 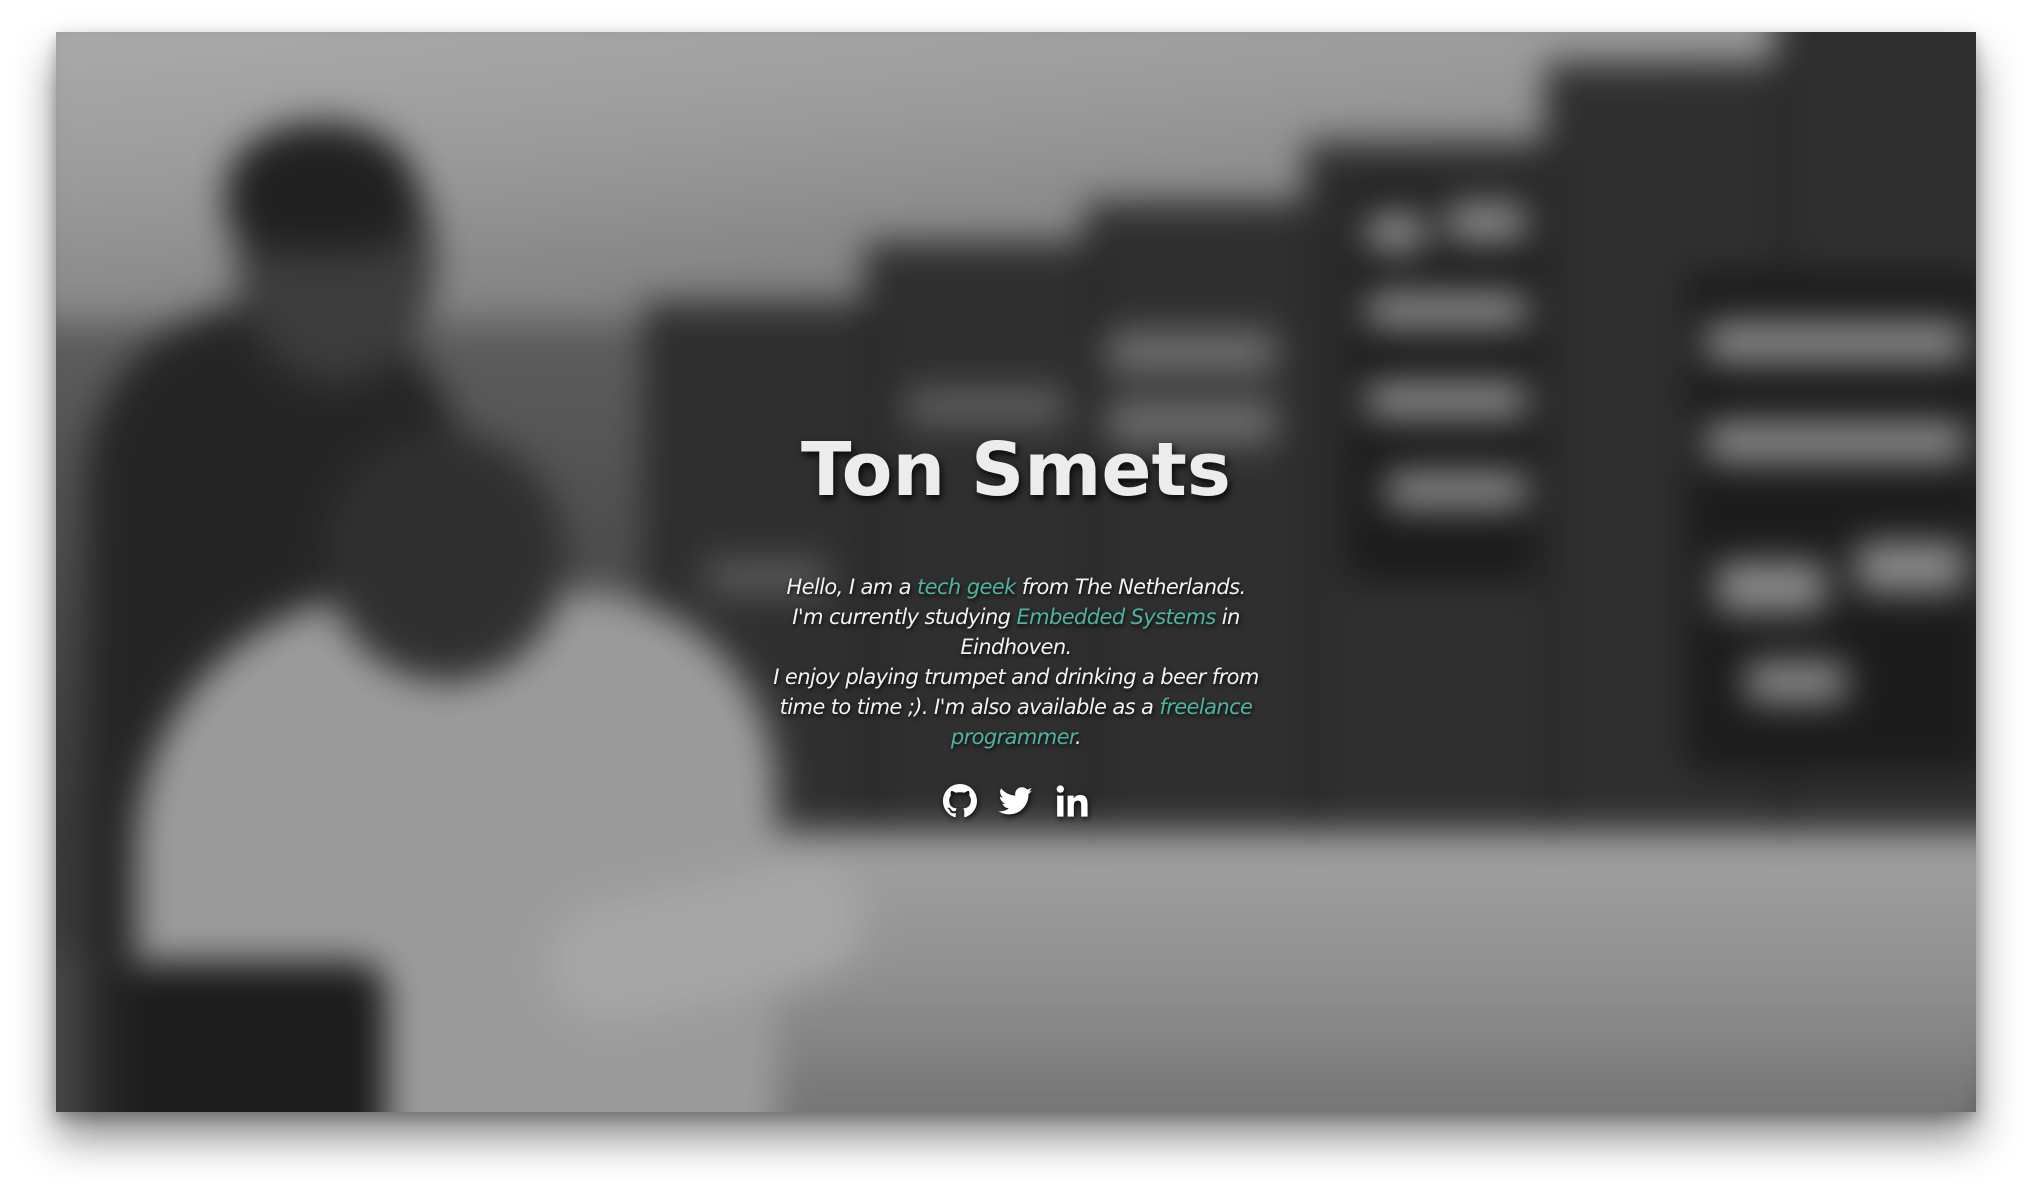 I want to click on twitter-link, so click(x=1016, y=801).